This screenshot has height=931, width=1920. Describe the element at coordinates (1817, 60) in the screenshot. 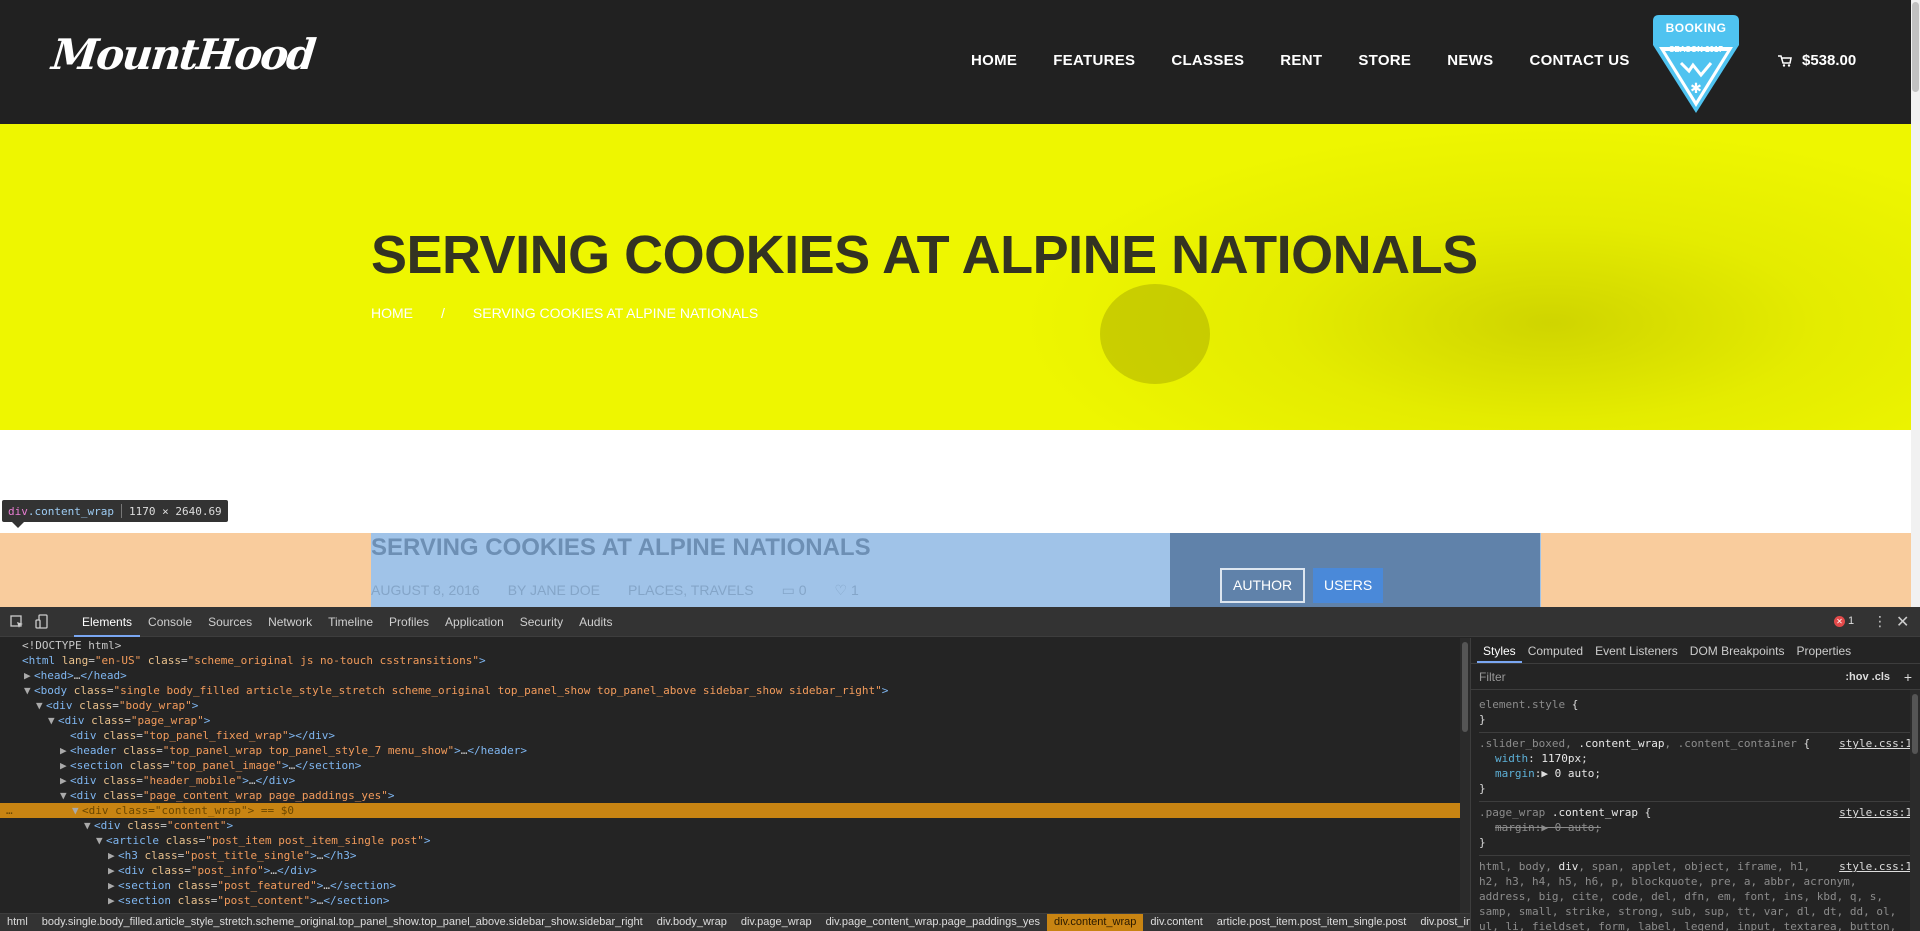

I see `cart-button: $538.00` at that location.